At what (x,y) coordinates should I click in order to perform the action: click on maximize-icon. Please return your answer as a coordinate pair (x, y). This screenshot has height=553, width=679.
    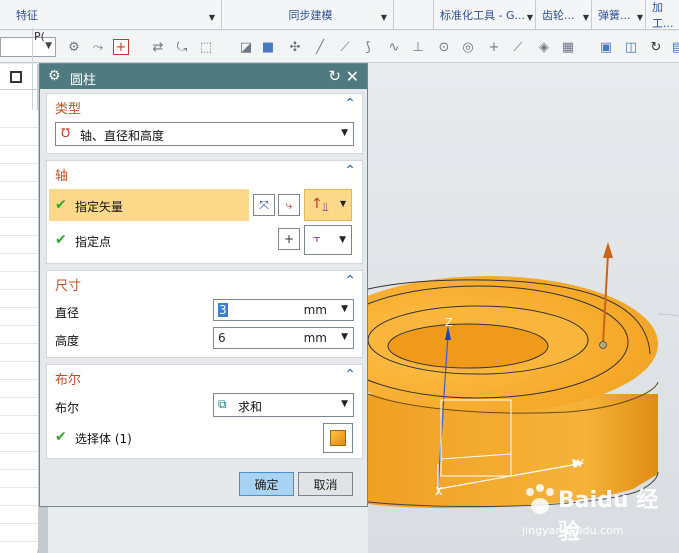
    Looking at the image, I should click on (16, 77).